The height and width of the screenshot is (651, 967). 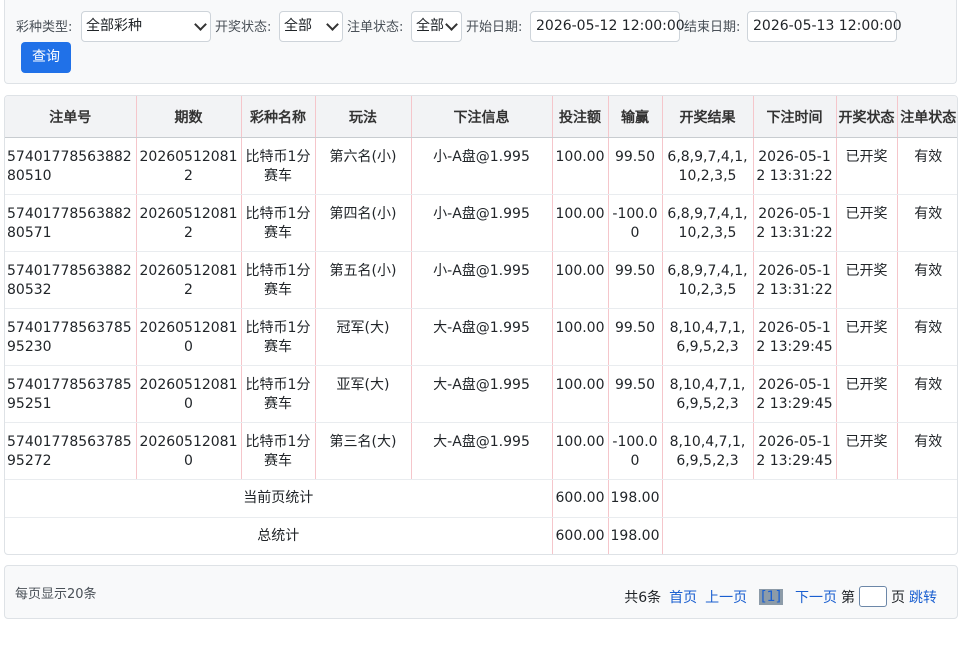 What do you see at coordinates (279, 498) in the screenshot?
I see `summary-label: 当前页统计` at bounding box center [279, 498].